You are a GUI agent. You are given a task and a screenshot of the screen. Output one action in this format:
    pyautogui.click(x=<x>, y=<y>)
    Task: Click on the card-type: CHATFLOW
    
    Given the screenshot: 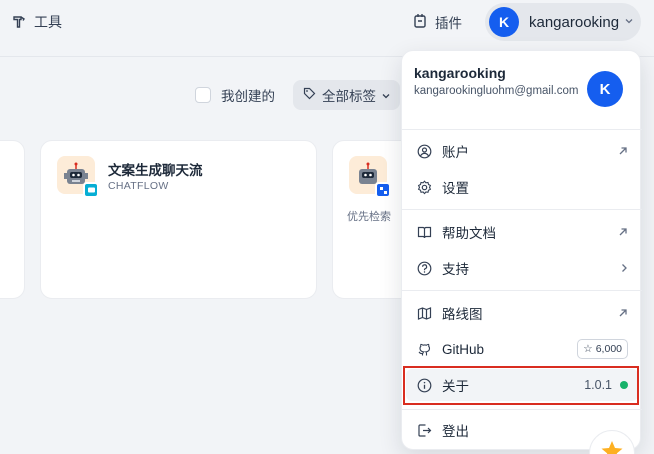 What is the action you would take?
    pyautogui.click(x=138, y=186)
    